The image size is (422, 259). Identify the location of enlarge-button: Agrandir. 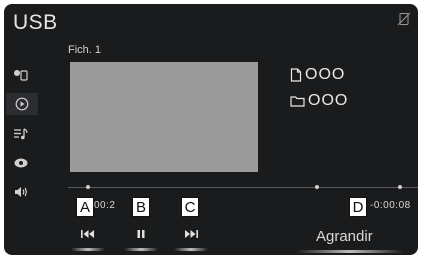
(344, 236).